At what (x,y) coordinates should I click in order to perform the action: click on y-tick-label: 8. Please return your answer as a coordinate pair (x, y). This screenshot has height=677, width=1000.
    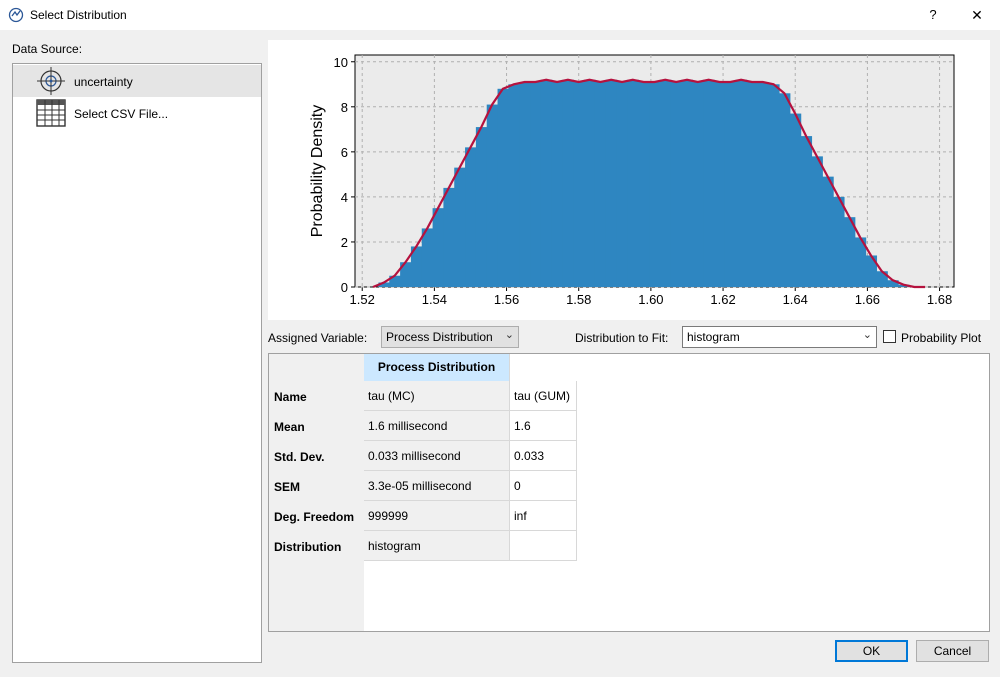
    Looking at the image, I should click on (344, 107).